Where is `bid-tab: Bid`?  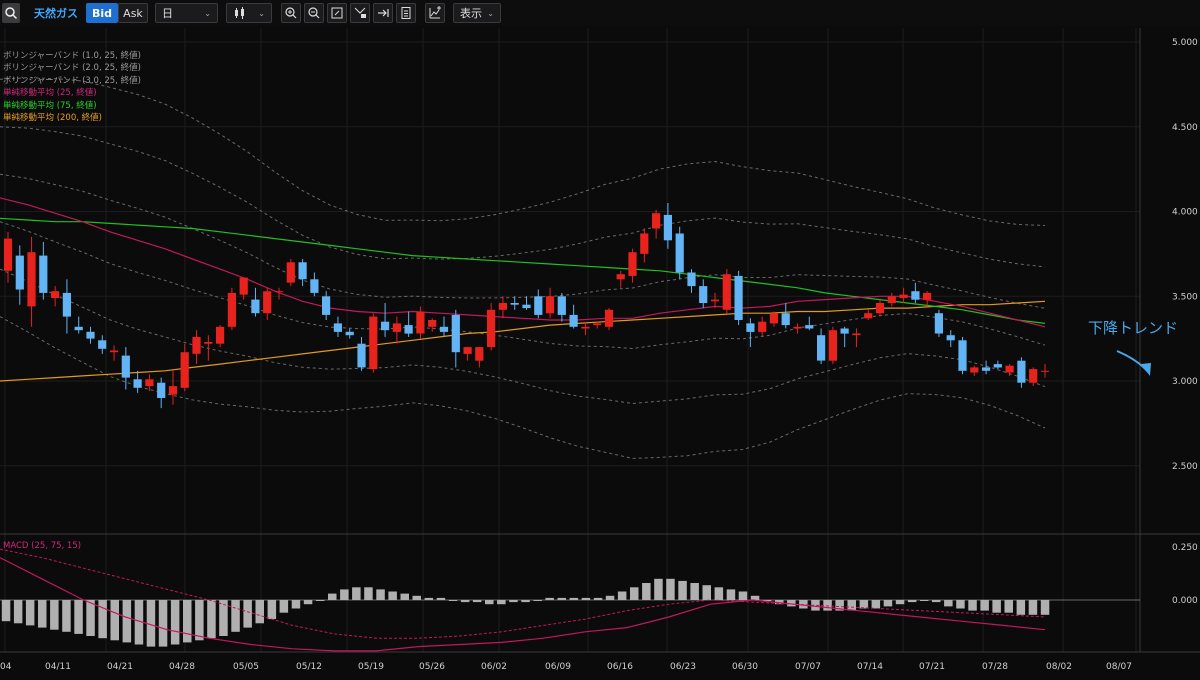
bid-tab: Bid is located at coordinates (102, 13).